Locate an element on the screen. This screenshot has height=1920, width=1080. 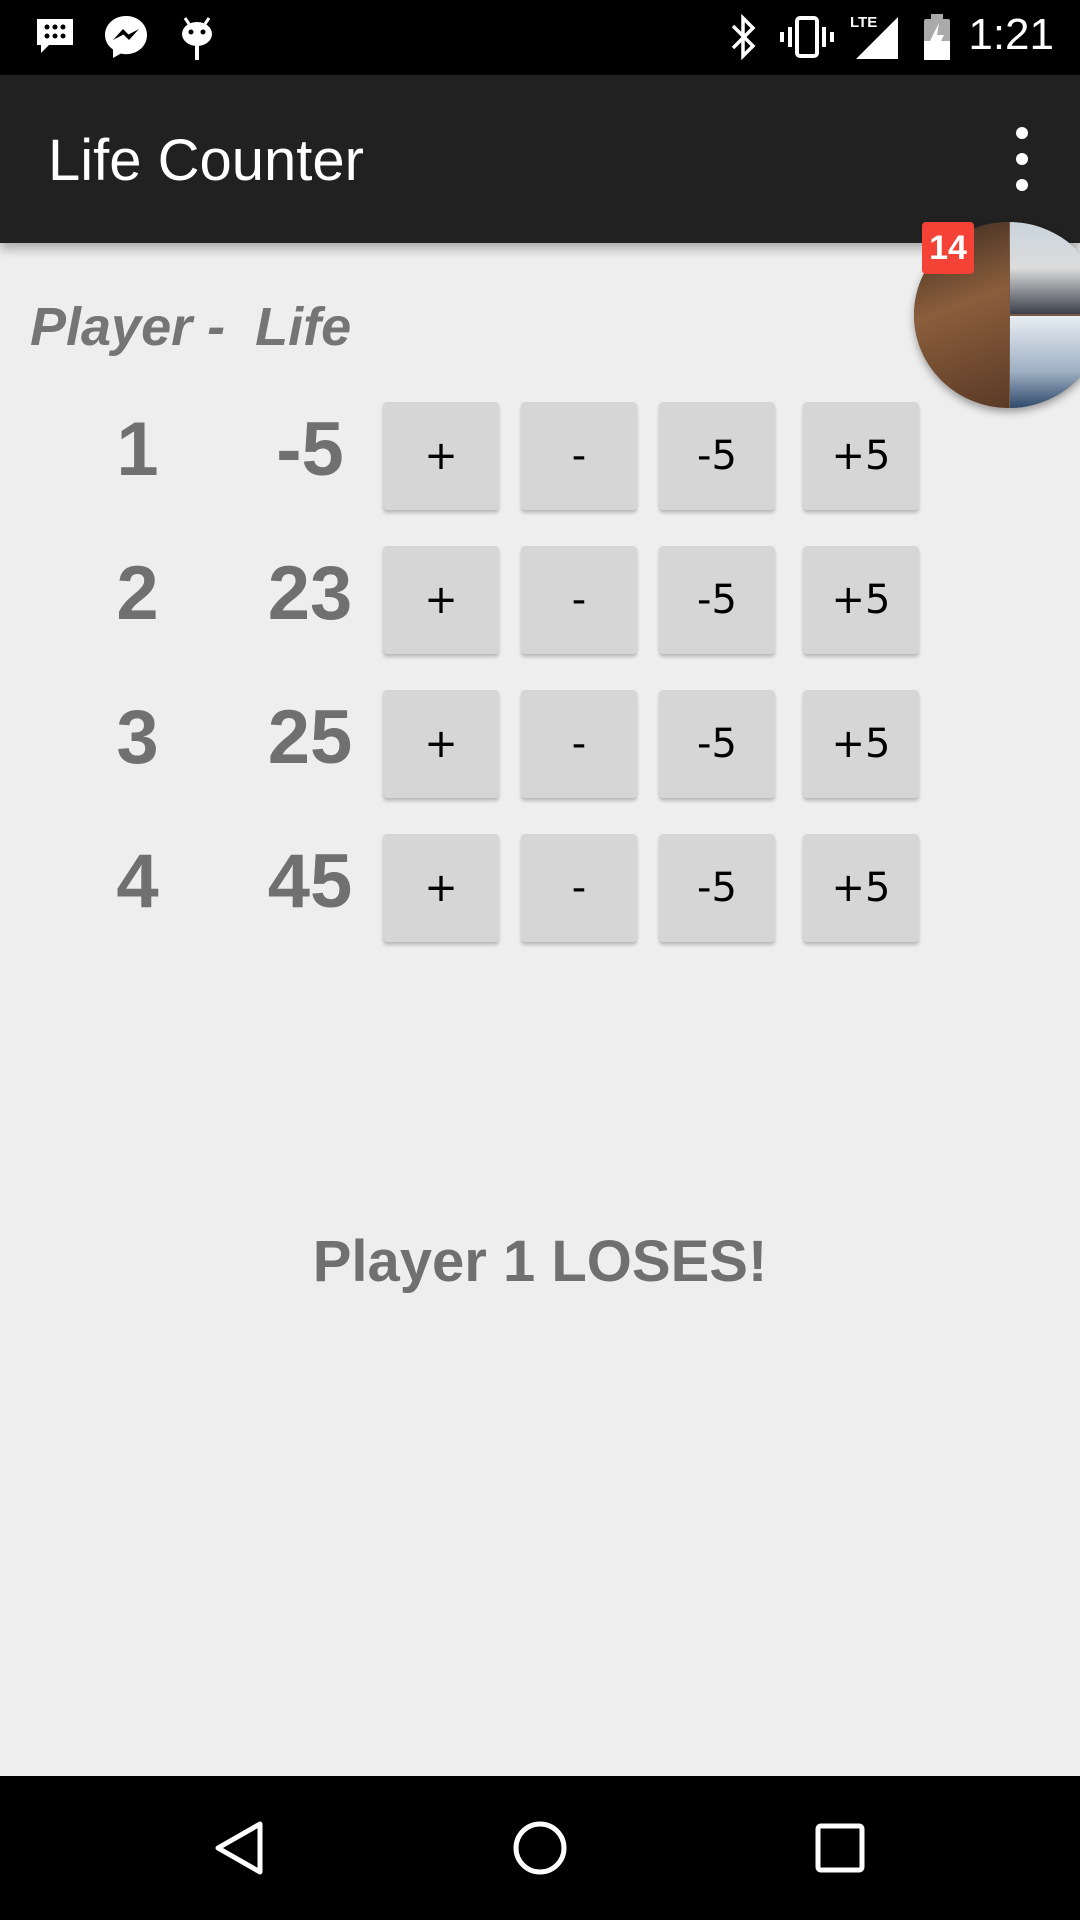
bluetooth-icon is located at coordinates (744, 37).